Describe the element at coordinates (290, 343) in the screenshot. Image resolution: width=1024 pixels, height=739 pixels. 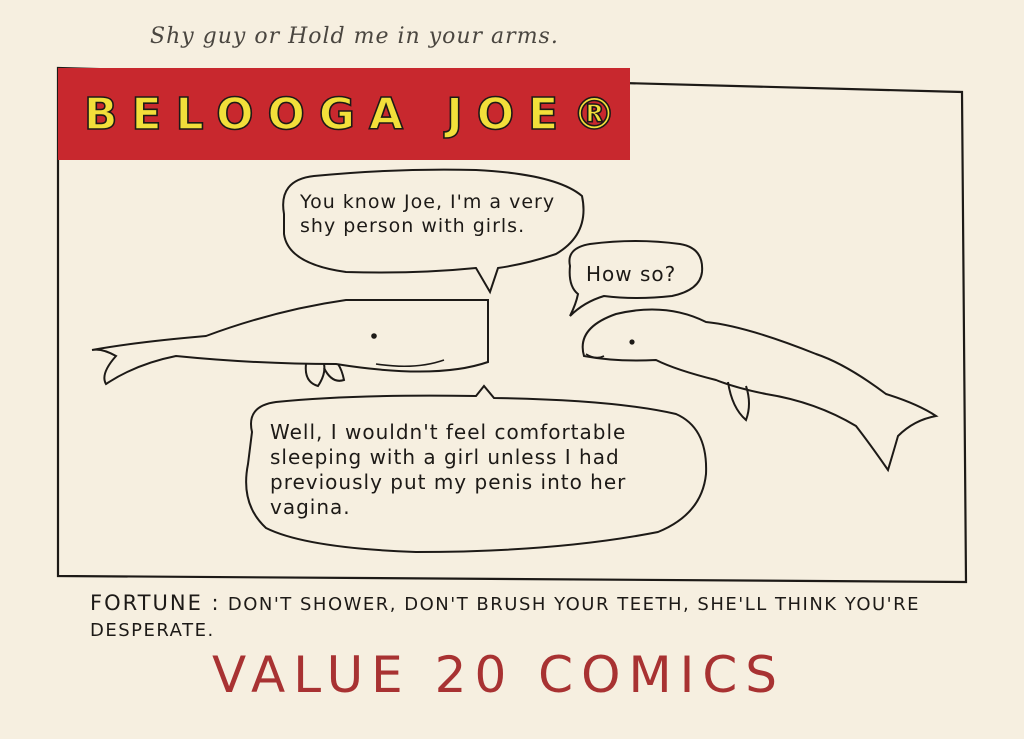
I see `sperm-whale-drawing` at that location.